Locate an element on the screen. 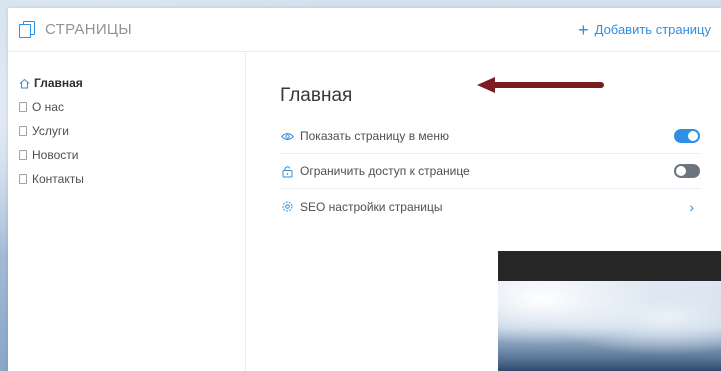  home-icon is located at coordinates (24, 83).